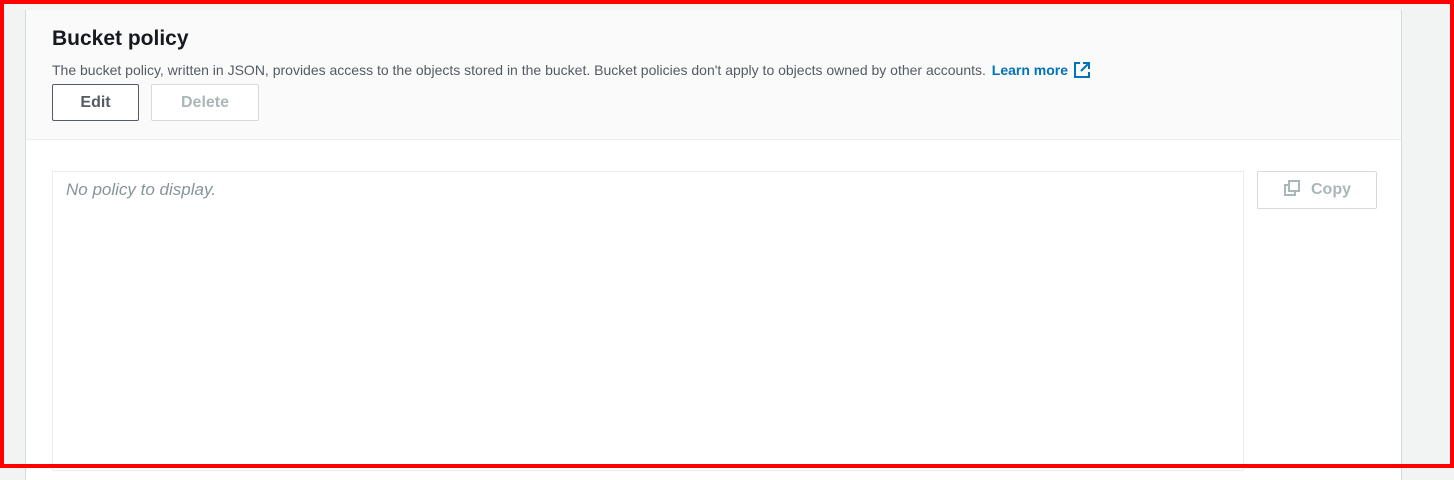  Describe the element at coordinates (1030, 70) in the screenshot. I see `learn-more-label: Learn more` at that location.